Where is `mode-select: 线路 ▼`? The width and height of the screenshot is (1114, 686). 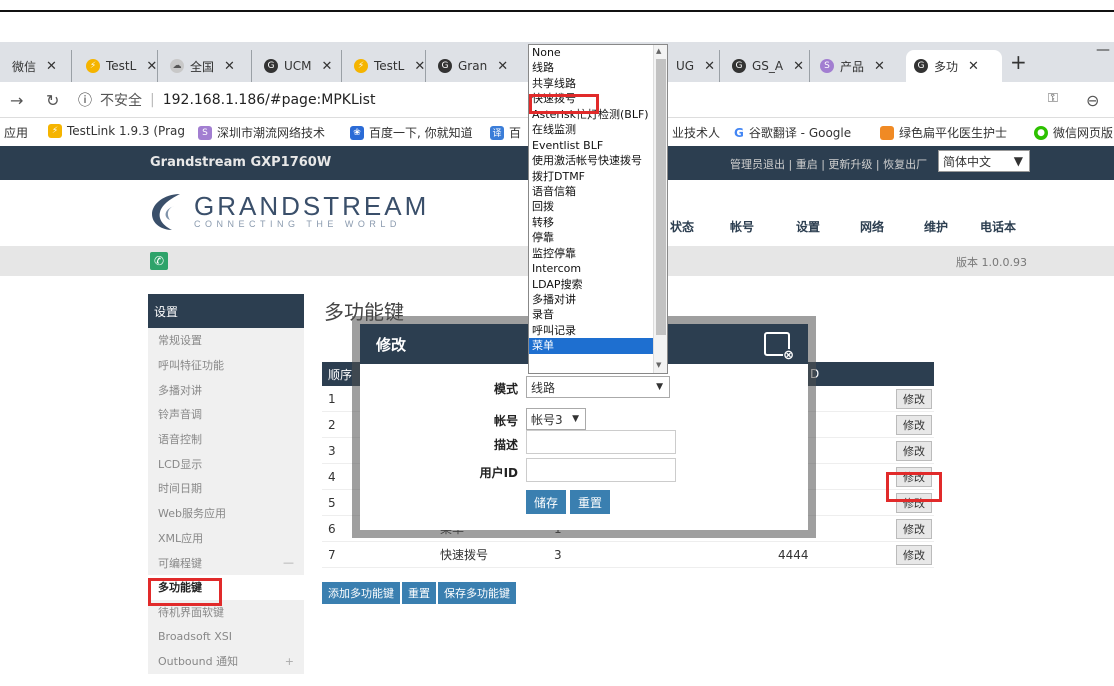 mode-select: 线路 ▼ is located at coordinates (598, 387).